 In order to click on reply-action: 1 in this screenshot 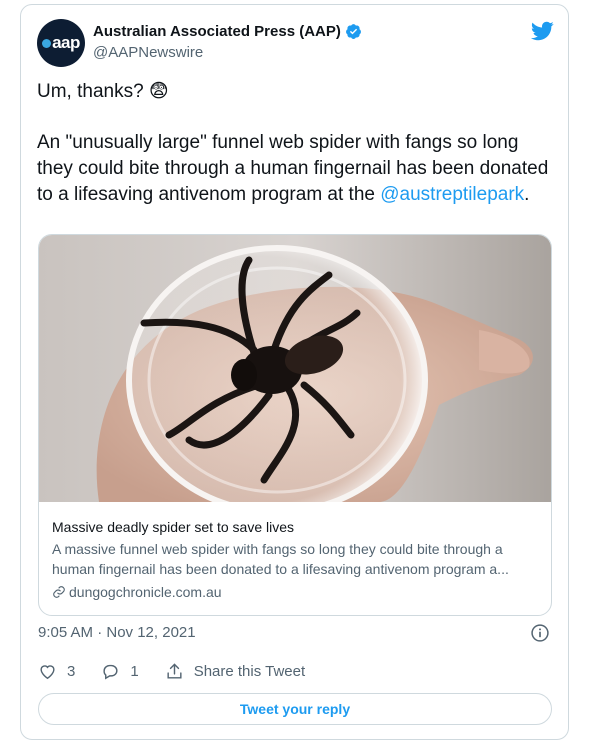, I will do `click(120, 671)`.